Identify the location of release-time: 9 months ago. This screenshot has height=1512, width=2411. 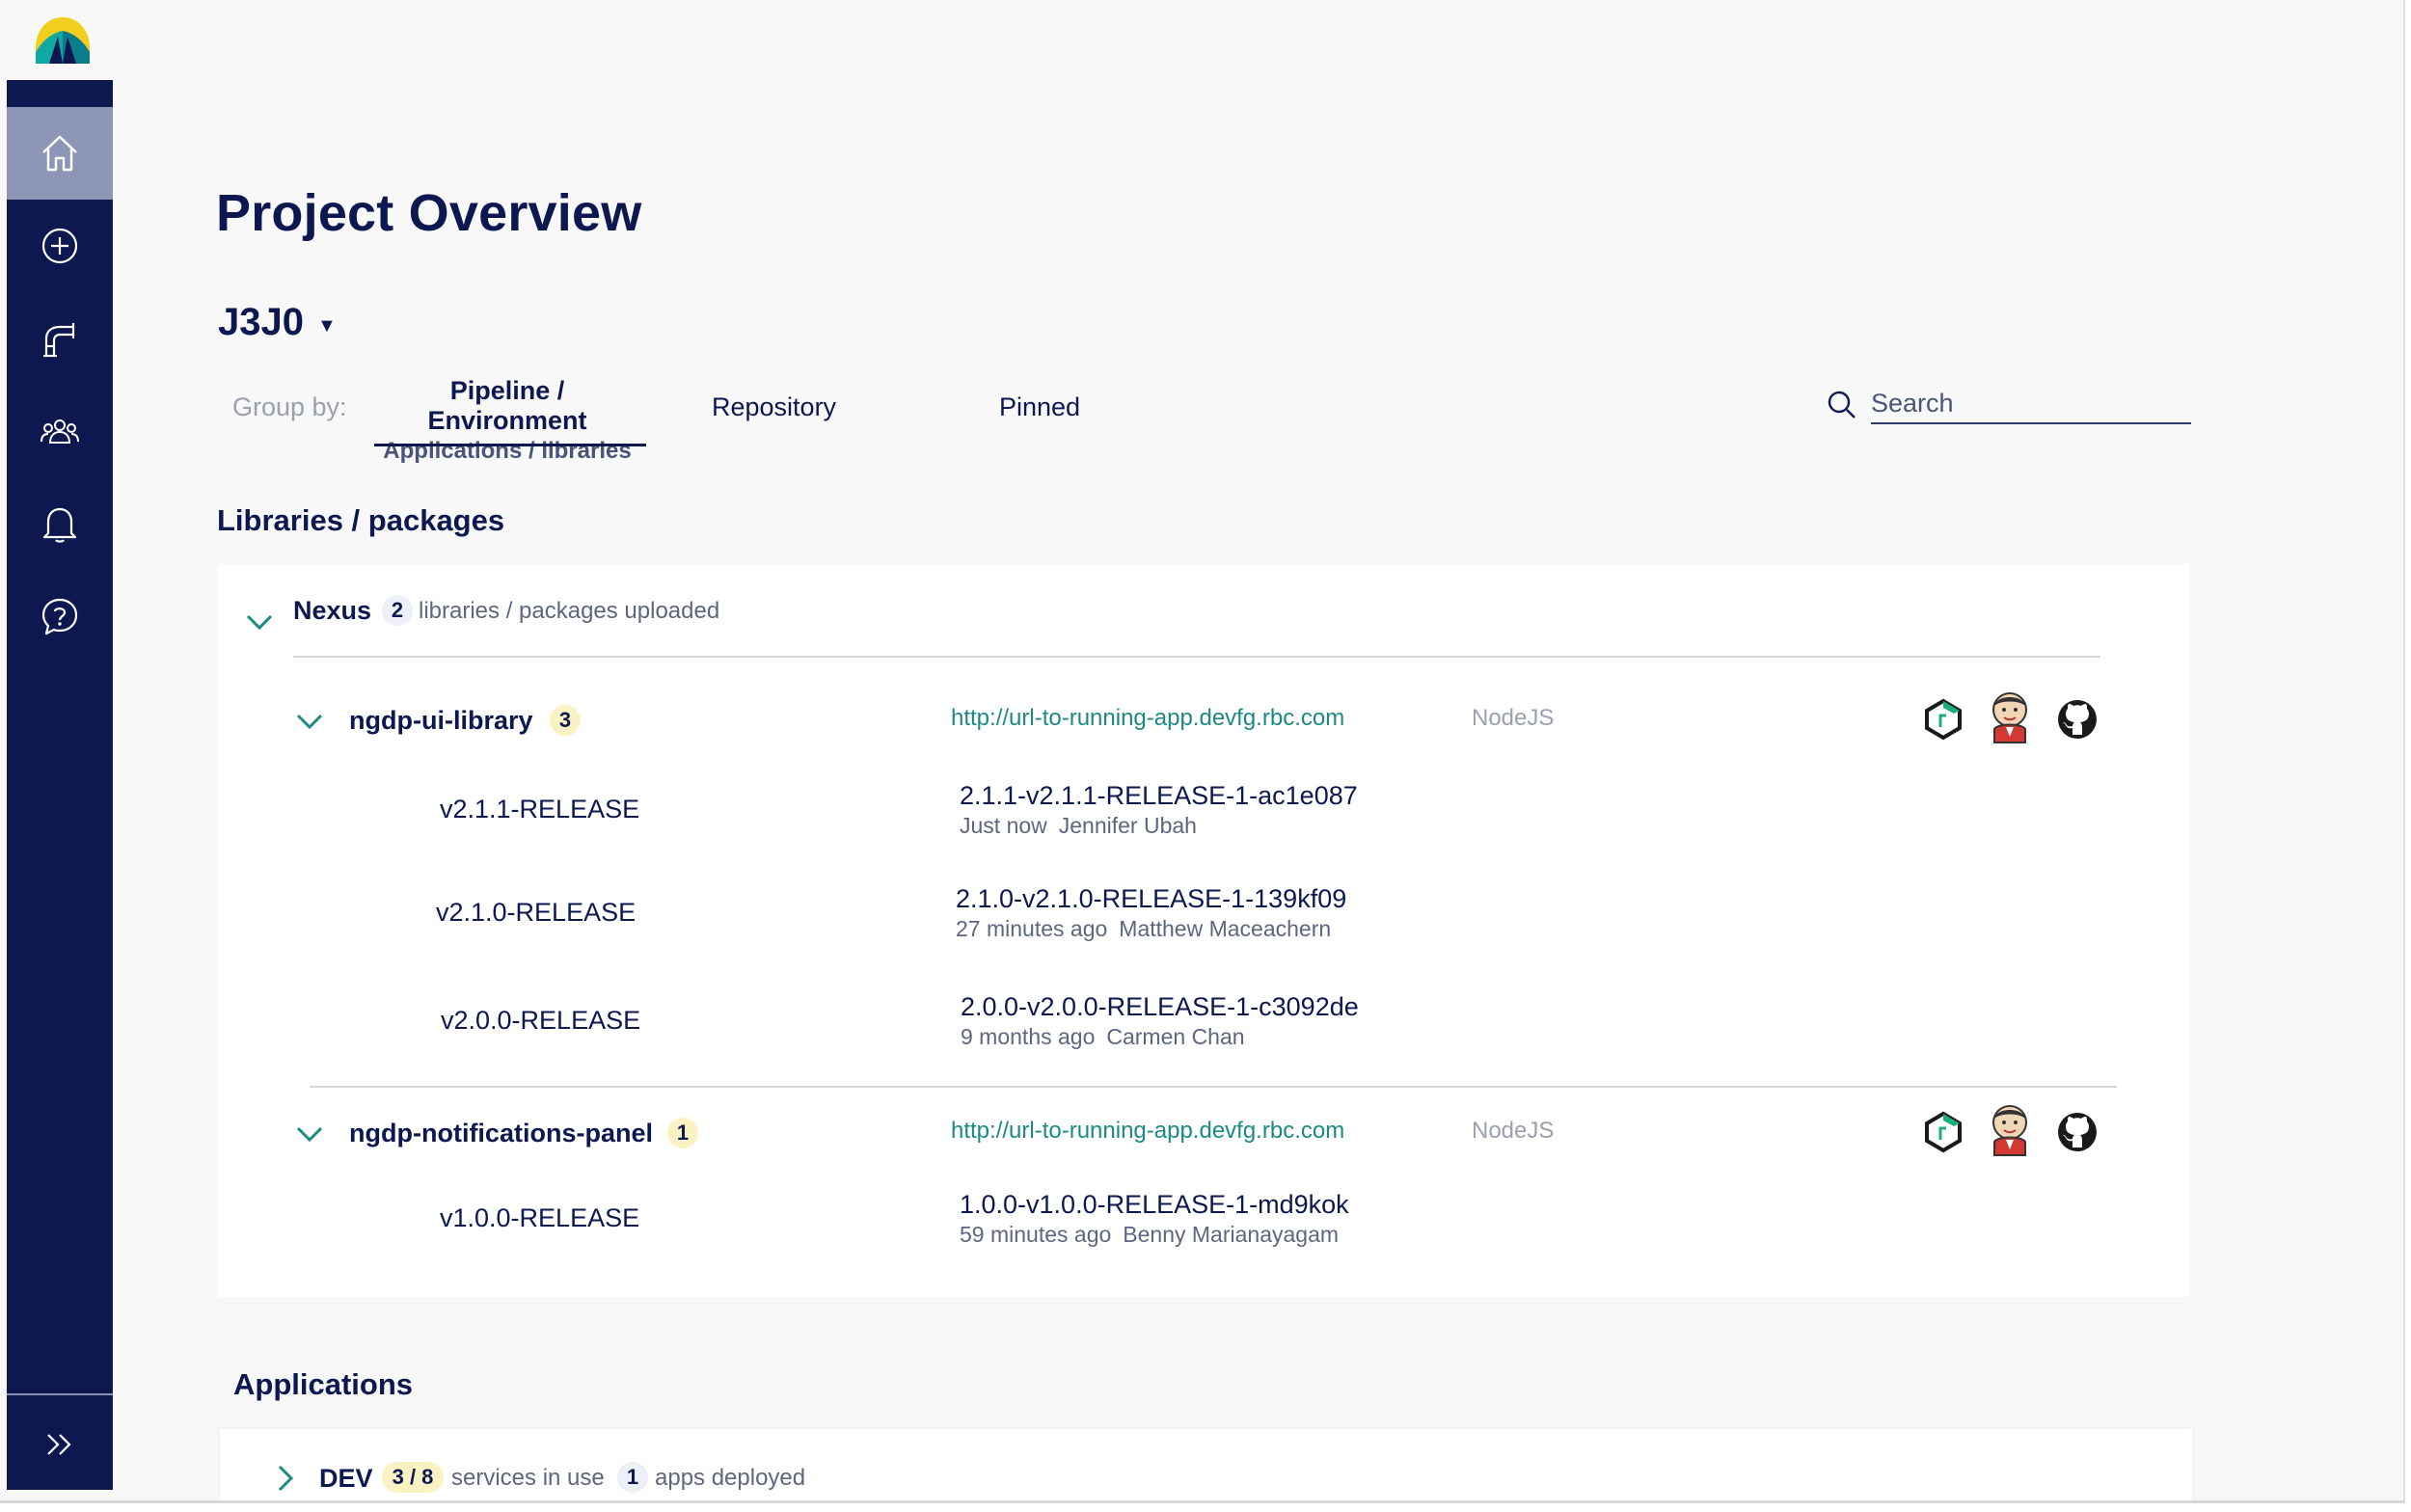
(1028, 1036).